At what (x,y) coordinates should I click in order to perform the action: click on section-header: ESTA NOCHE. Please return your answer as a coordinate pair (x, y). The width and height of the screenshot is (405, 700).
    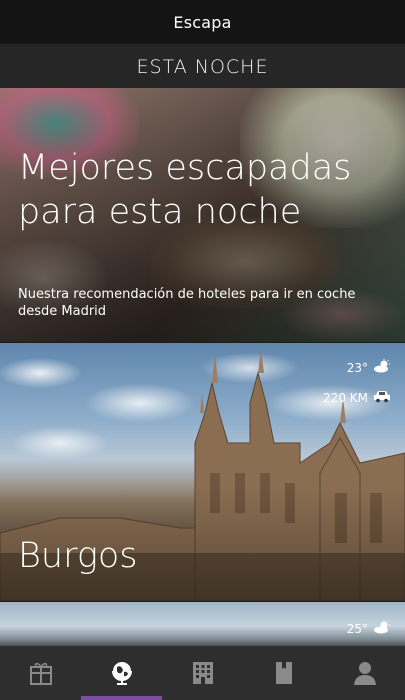
    Looking at the image, I should click on (202, 67).